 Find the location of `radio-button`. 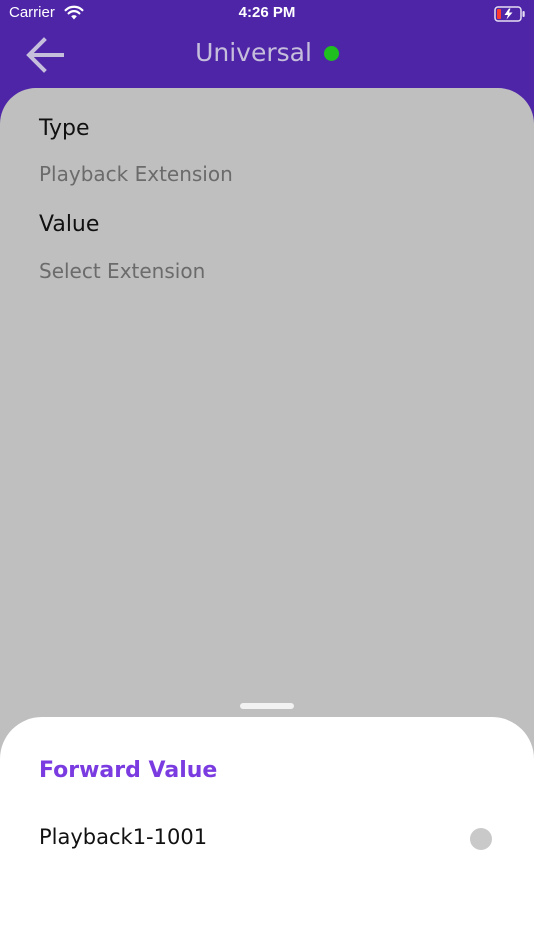

radio-button is located at coordinates (481, 839).